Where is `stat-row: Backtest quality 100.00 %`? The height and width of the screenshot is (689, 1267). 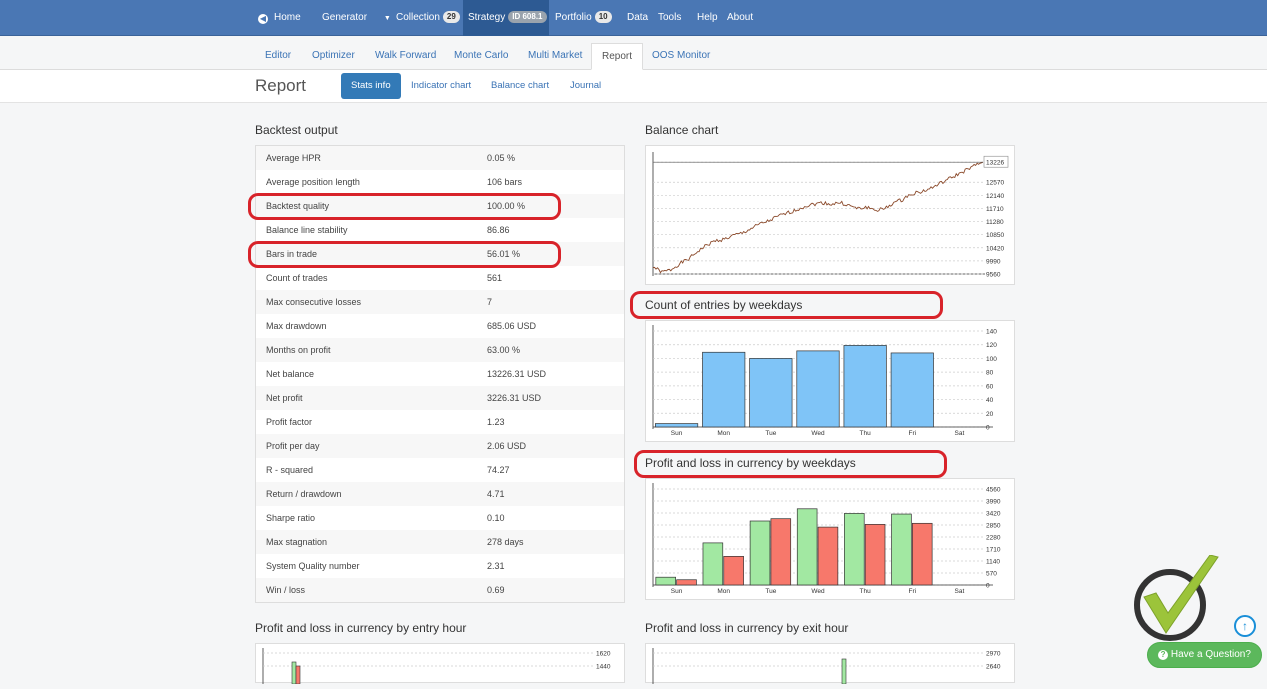 stat-row: Backtest quality 100.00 % is located at coordinates (440, 206).